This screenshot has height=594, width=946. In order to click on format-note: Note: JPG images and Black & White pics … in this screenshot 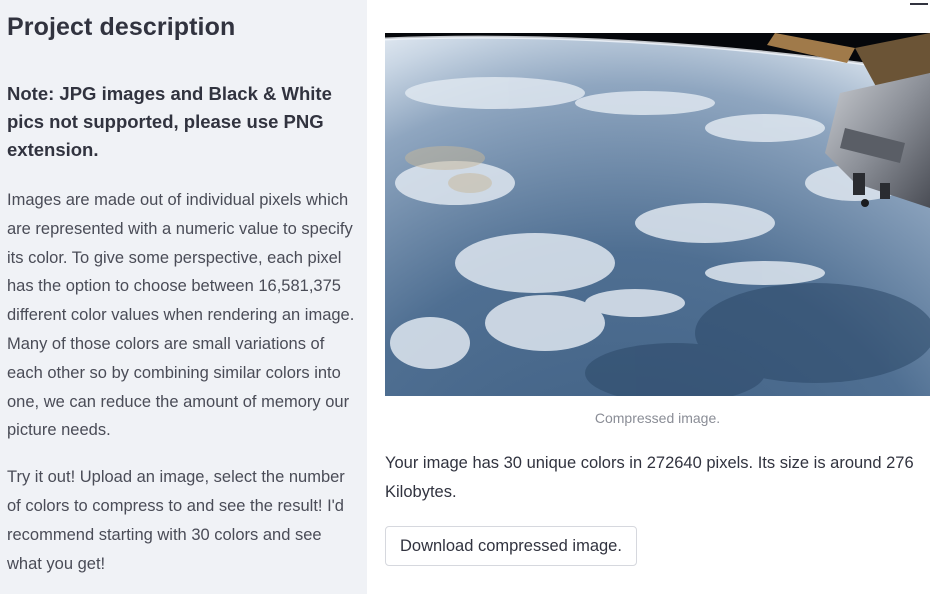, I will do `click(169, 121)`.